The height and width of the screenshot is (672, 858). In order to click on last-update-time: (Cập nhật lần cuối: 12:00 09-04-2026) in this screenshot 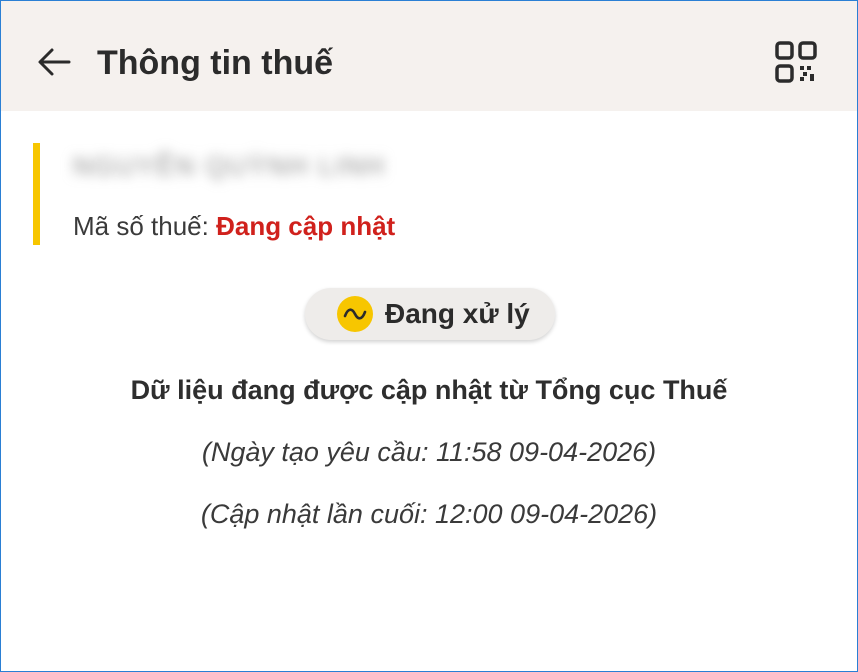, I will do `click(429, 514)`.